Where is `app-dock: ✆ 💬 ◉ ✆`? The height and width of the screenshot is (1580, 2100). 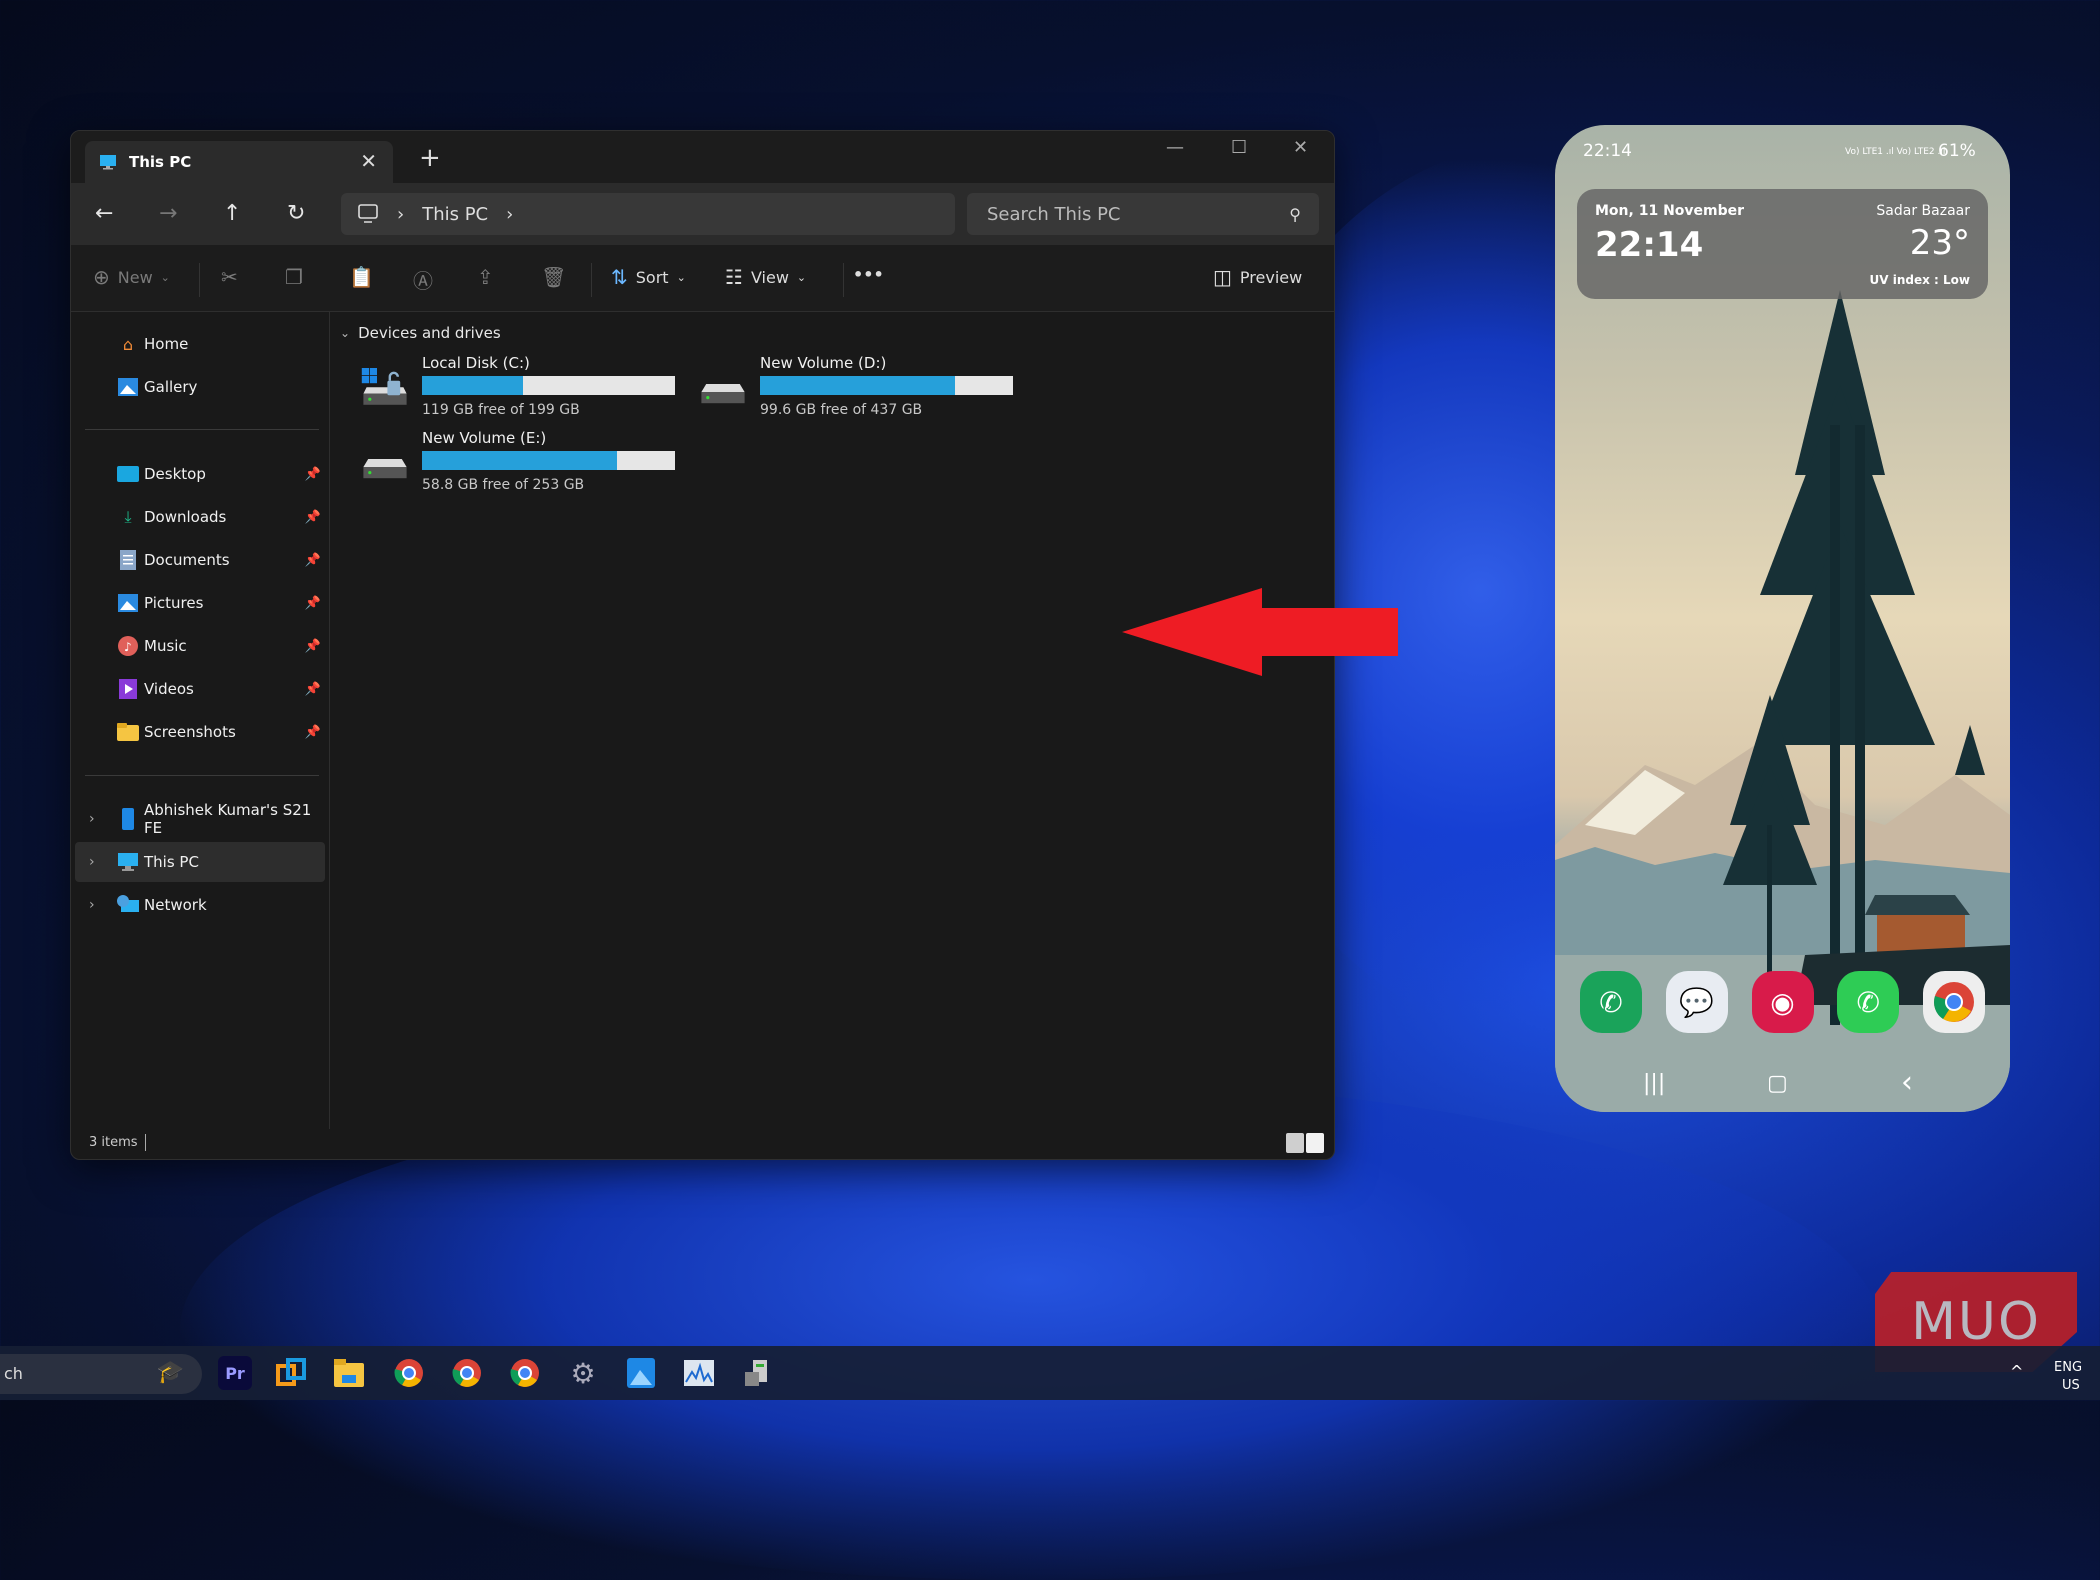 app-dock: ✆ 💬 ◉ ✆ is located at coordinates (1782, 1002).